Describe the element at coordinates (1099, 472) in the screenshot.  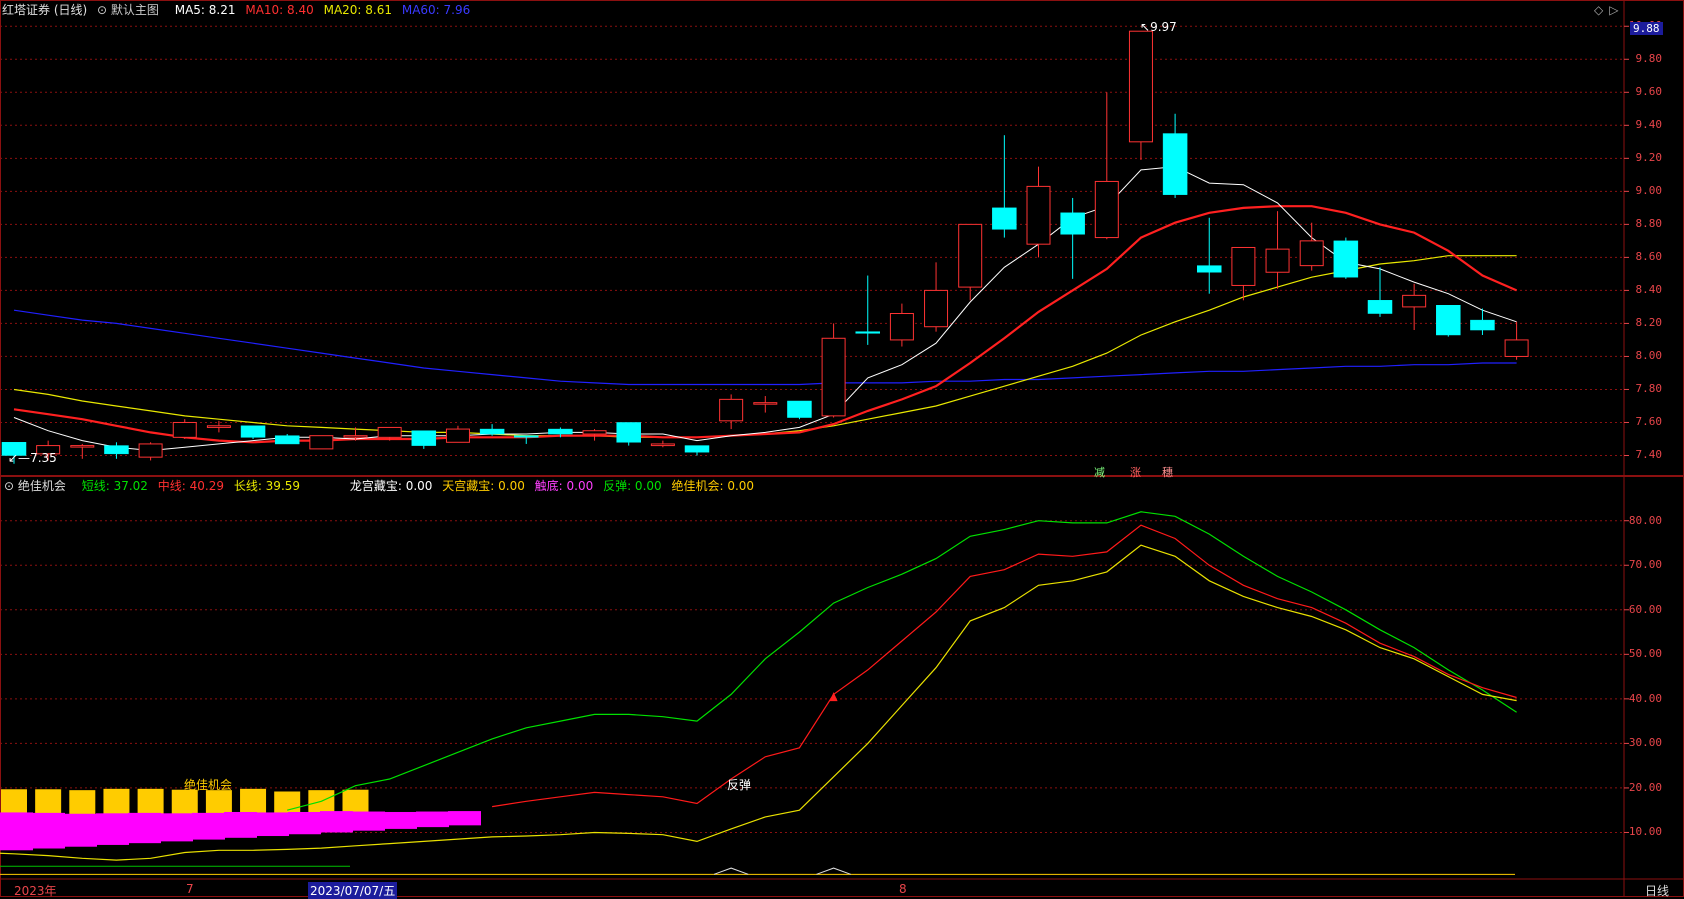
I see `signal-jian: 减` at that location.